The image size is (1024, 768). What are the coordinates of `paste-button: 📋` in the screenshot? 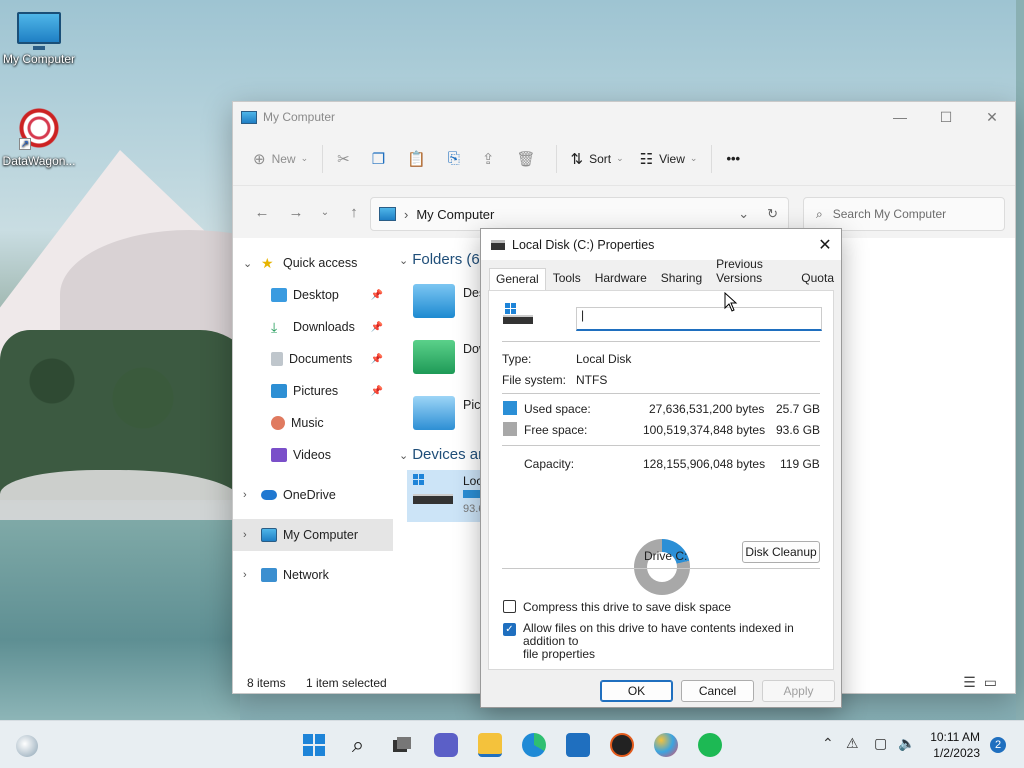 It's located at (419, 159).